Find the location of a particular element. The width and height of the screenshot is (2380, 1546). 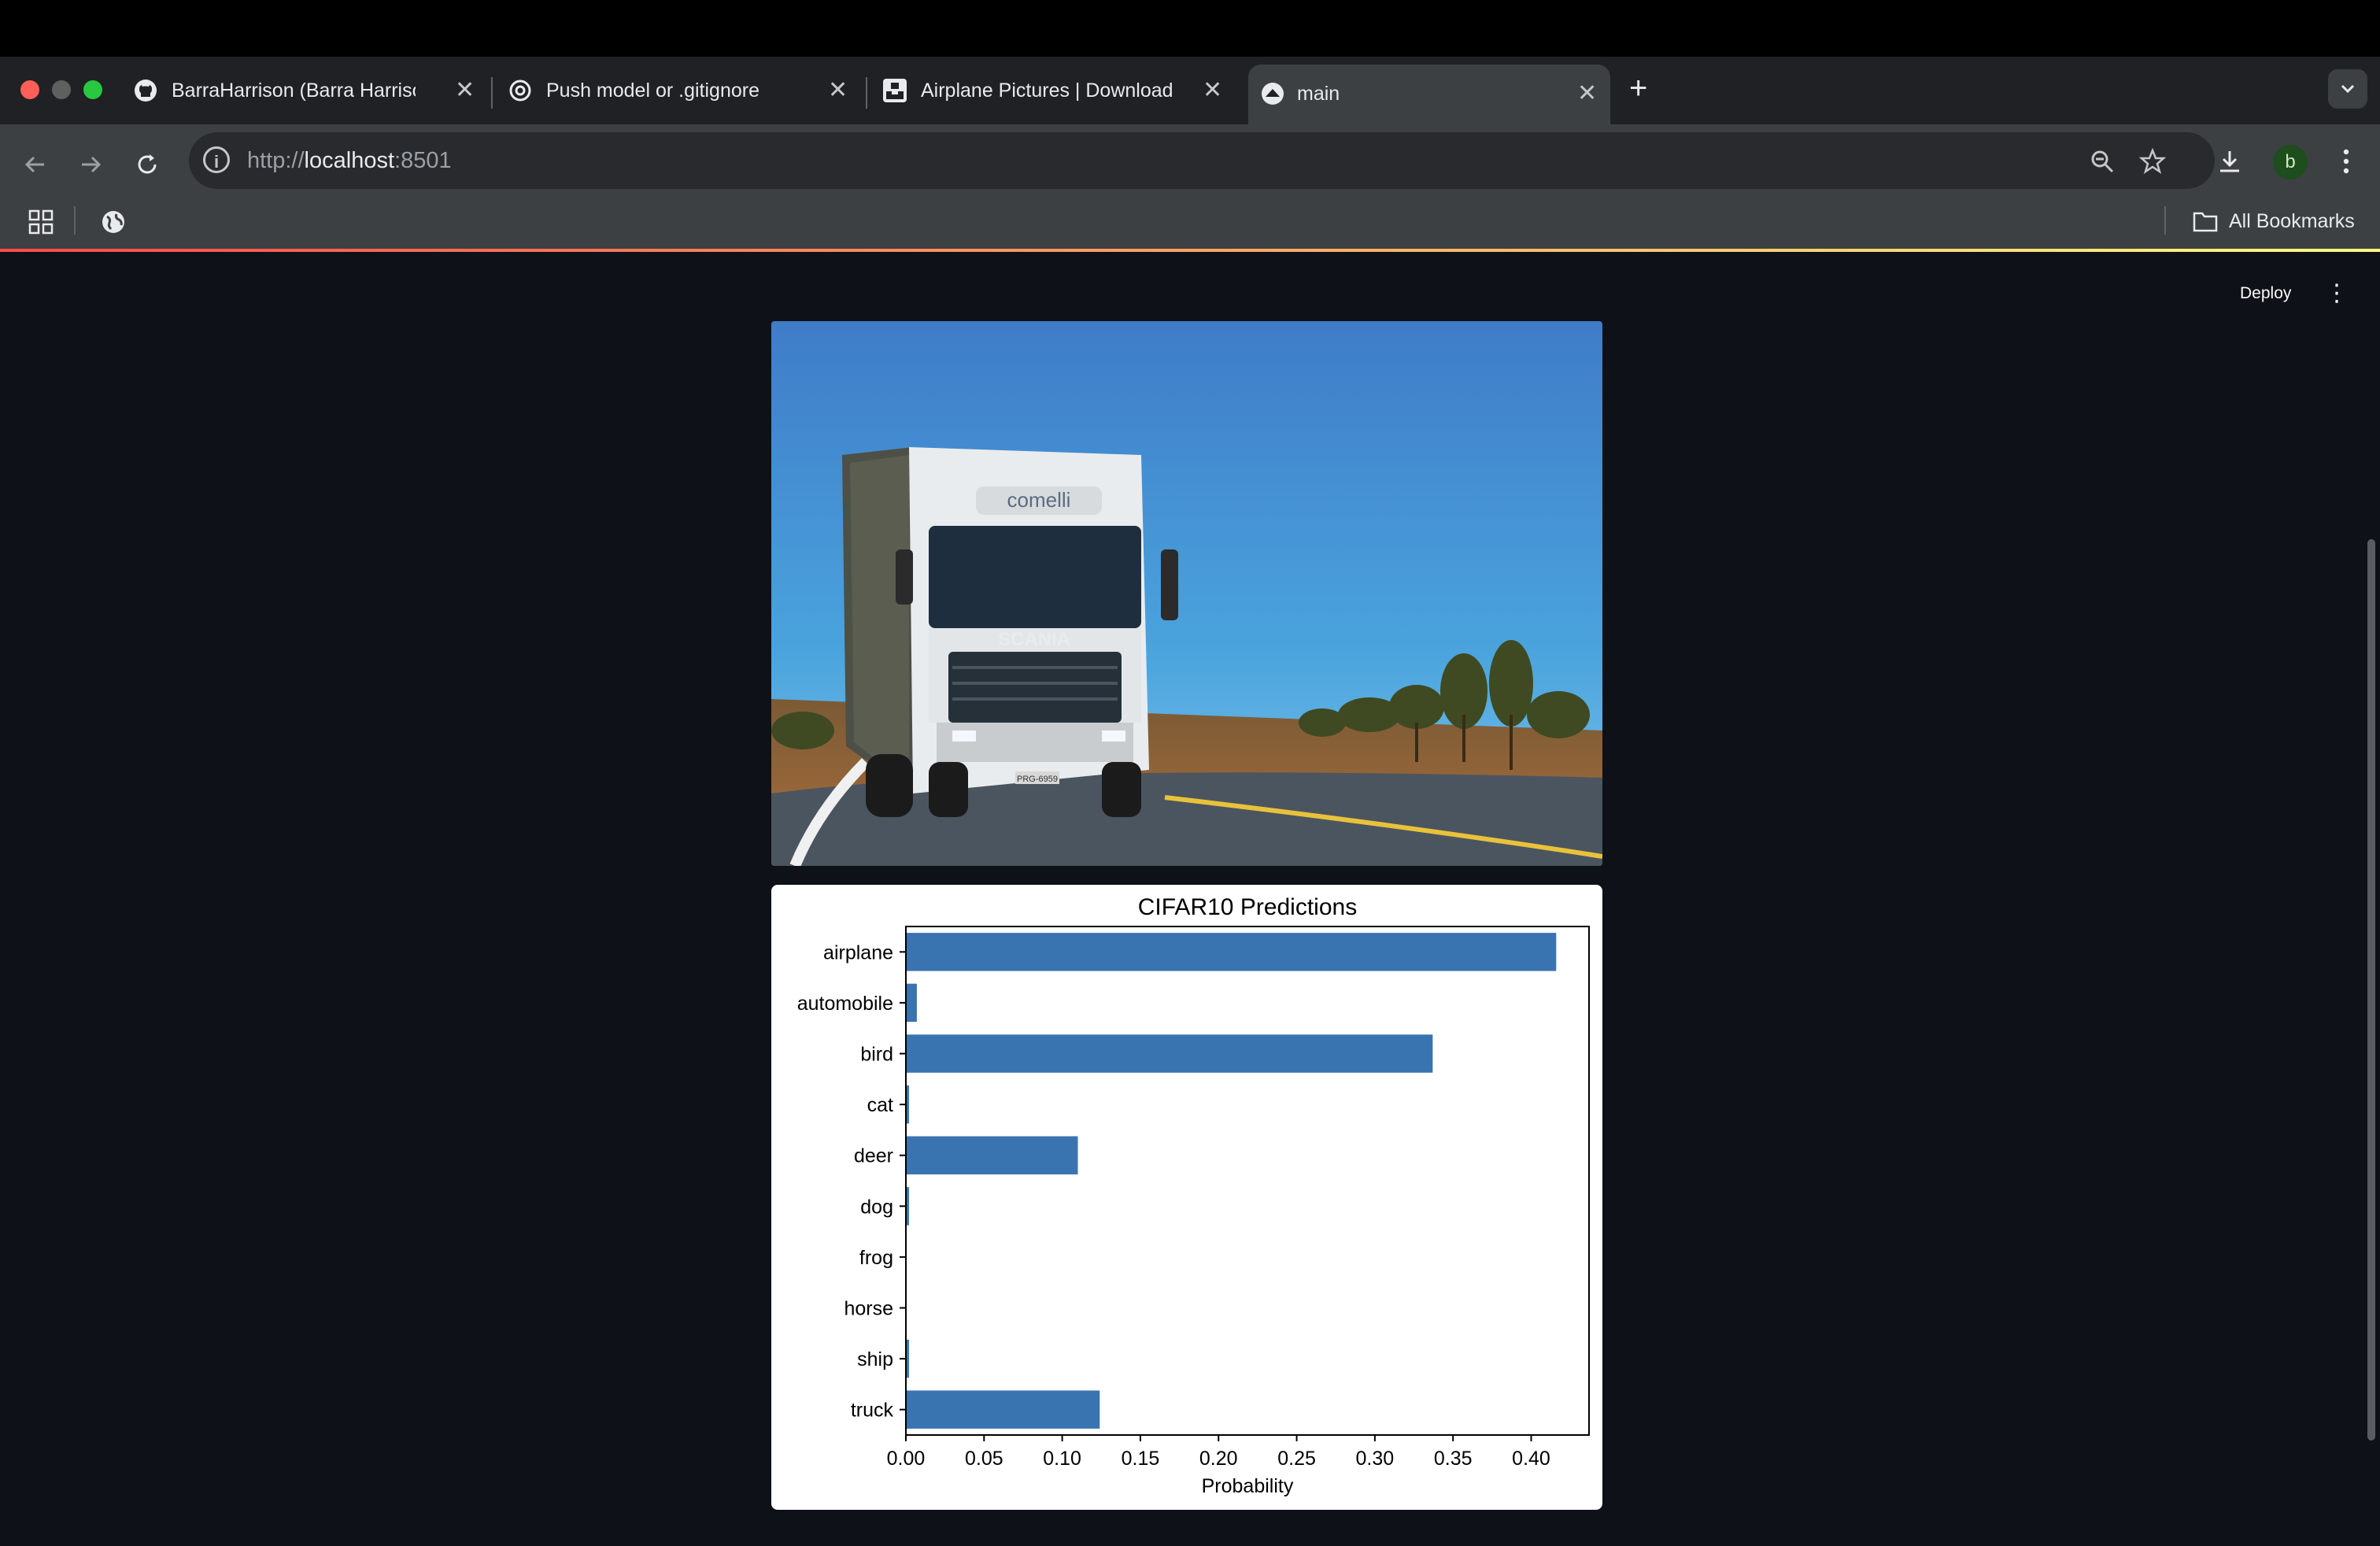

openai-icon is located at coordinates (520, 91).